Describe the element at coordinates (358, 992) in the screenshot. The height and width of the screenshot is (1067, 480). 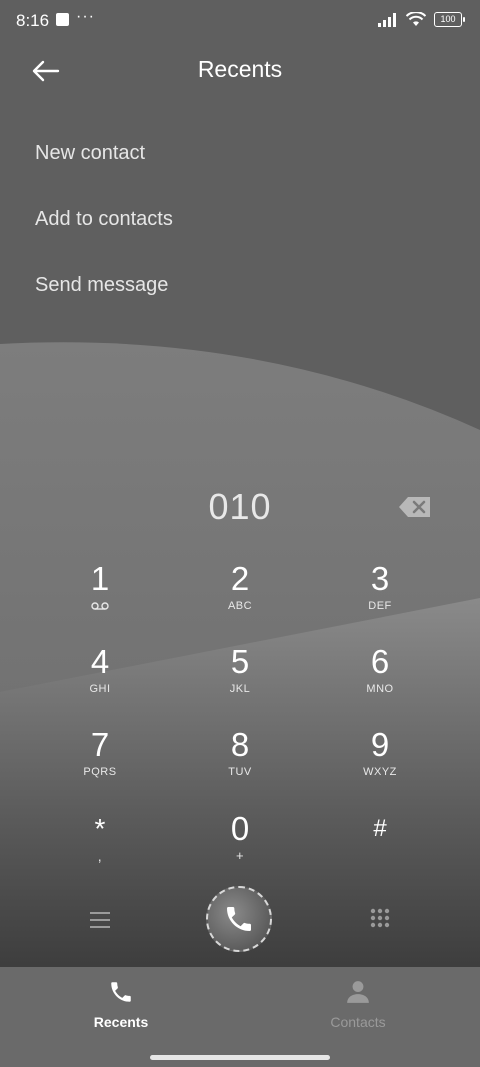
I see `person-icon` at that location.